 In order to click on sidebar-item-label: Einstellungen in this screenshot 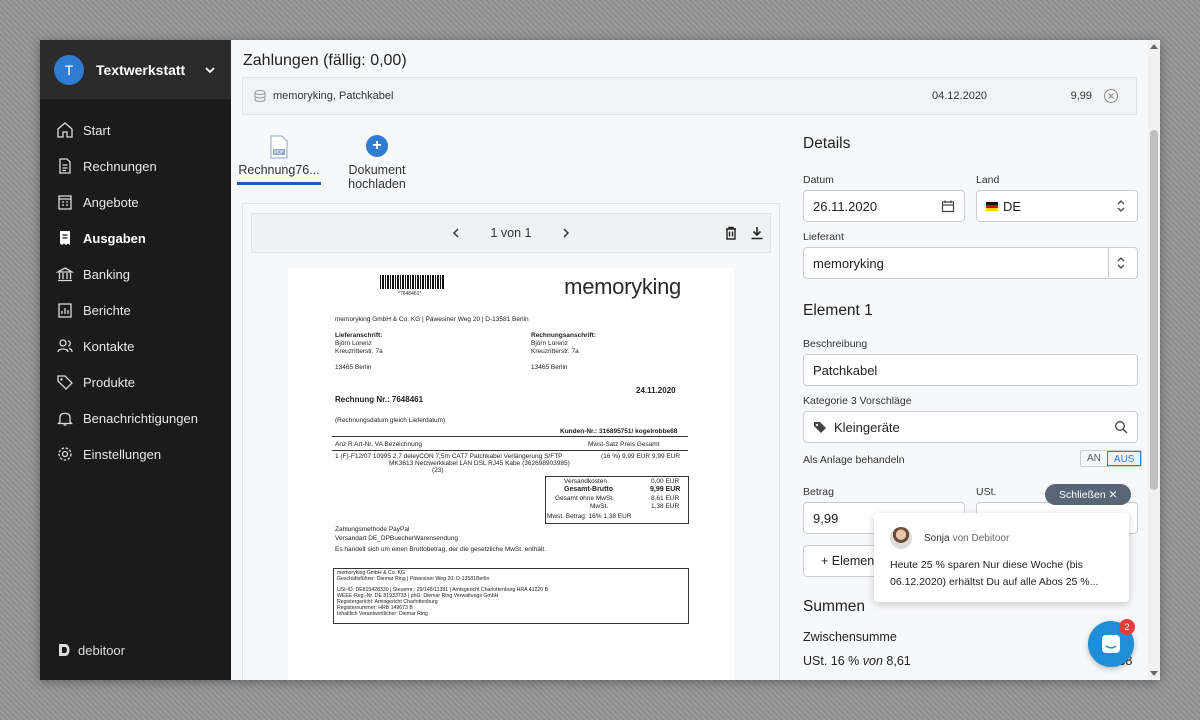, I will do `click(122, 454)`.